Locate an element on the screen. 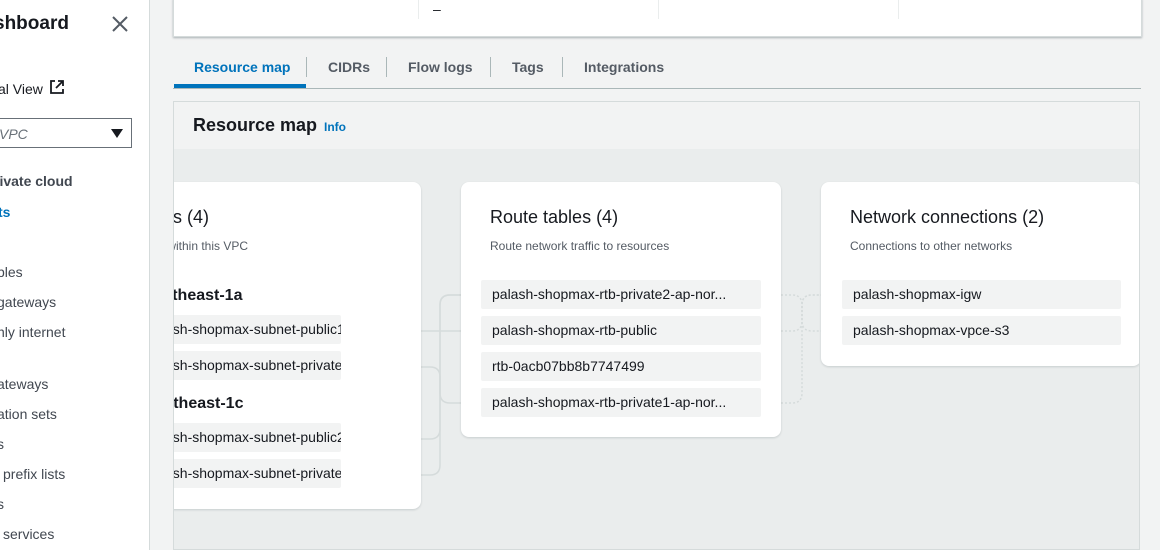 The image size is (1160, 550). tab-integrations: Integrations is located at coordinates (624, 67).